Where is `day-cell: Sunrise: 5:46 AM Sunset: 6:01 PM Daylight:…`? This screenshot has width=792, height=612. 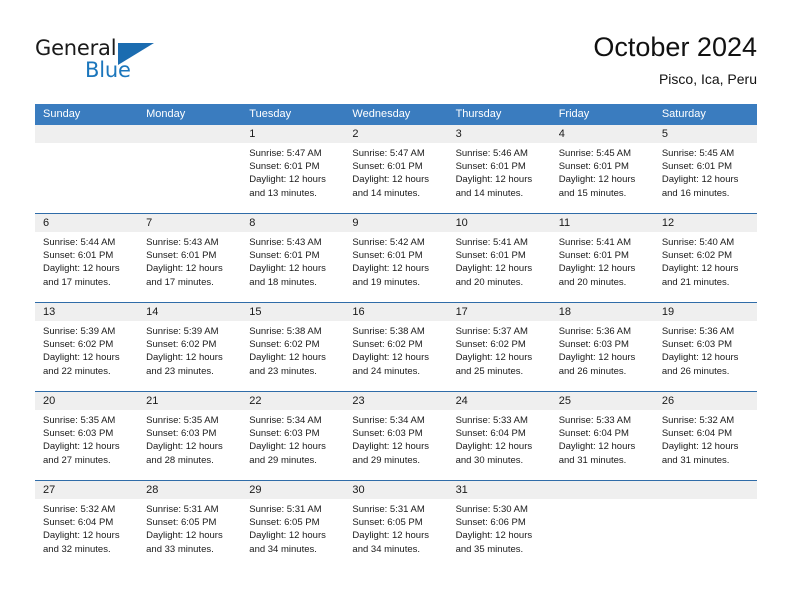
day-cell: Sunrise: 5:46 AM Sunset: 6:01 PM Daylight:… is located at coordinates (499, 178).